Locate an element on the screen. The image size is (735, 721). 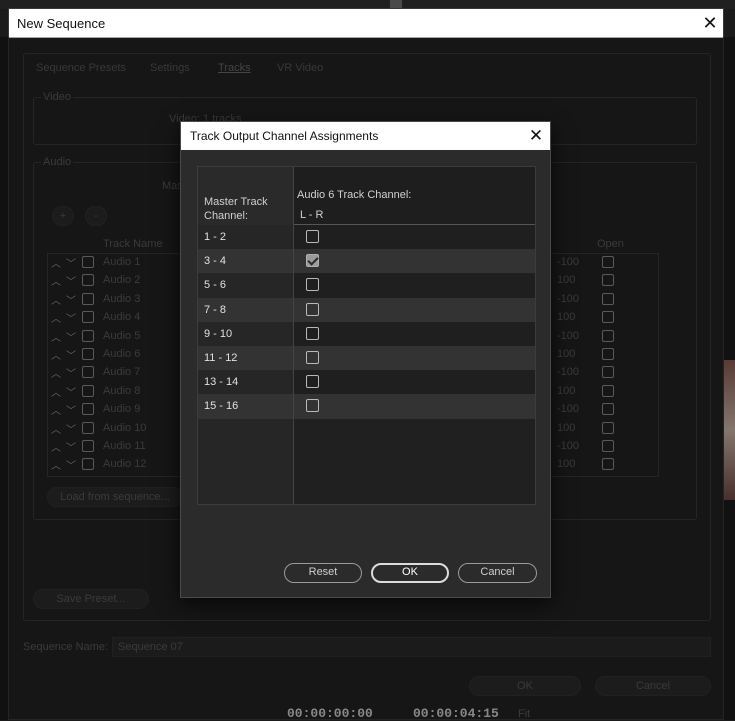
cancel-button: Cancel is located at coordinates (497, 573).